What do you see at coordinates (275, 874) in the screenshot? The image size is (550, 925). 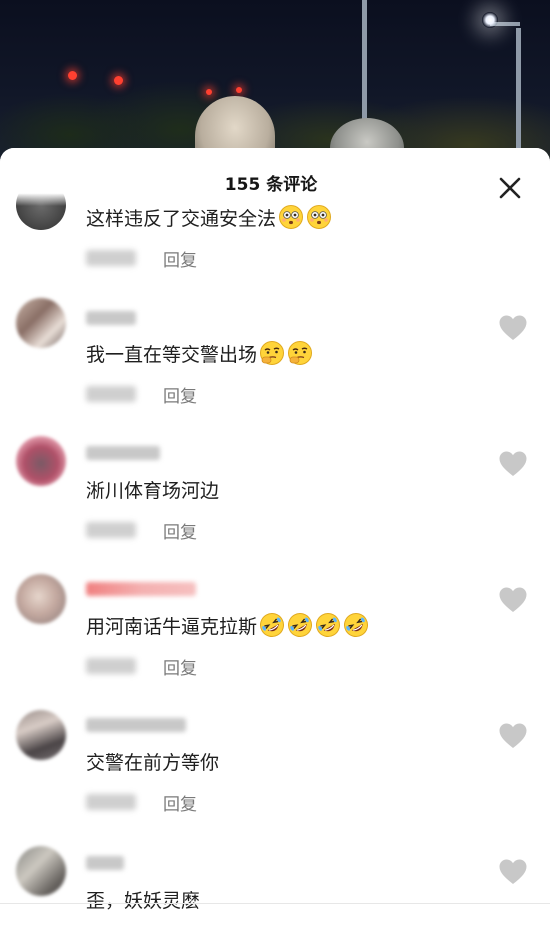 I see `comment-item: 歪，妖妖灵麽` at bounding box center [275, 874].